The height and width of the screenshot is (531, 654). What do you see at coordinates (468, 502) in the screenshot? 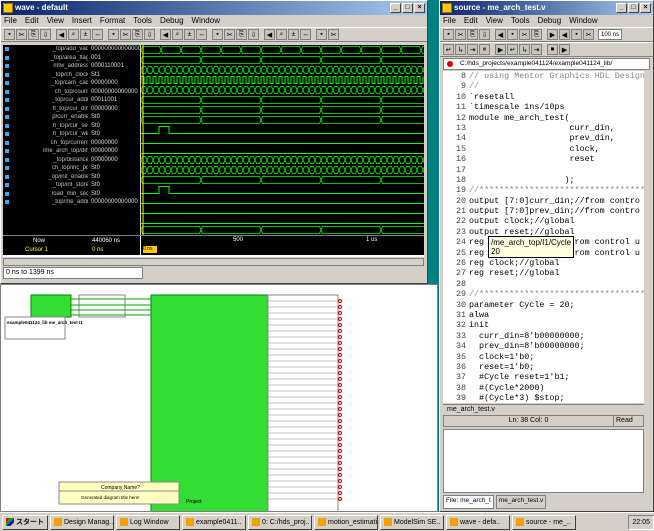
I see `bottom-tab-file: File: me_arch_t` at bounding box center [468, 502].